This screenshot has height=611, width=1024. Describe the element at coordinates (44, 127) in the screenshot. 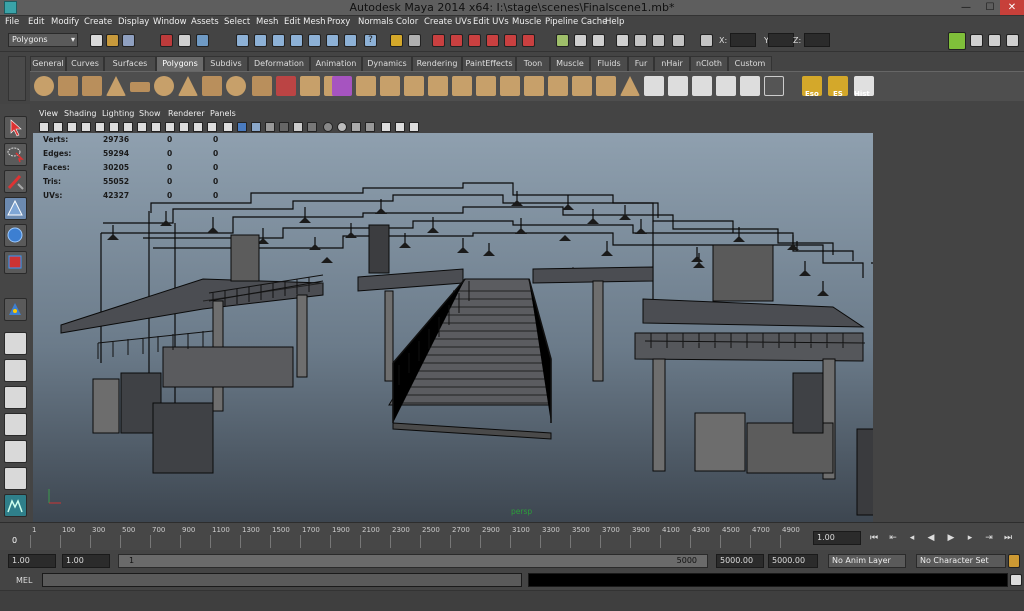

I see `camera-select-icon` at that location.